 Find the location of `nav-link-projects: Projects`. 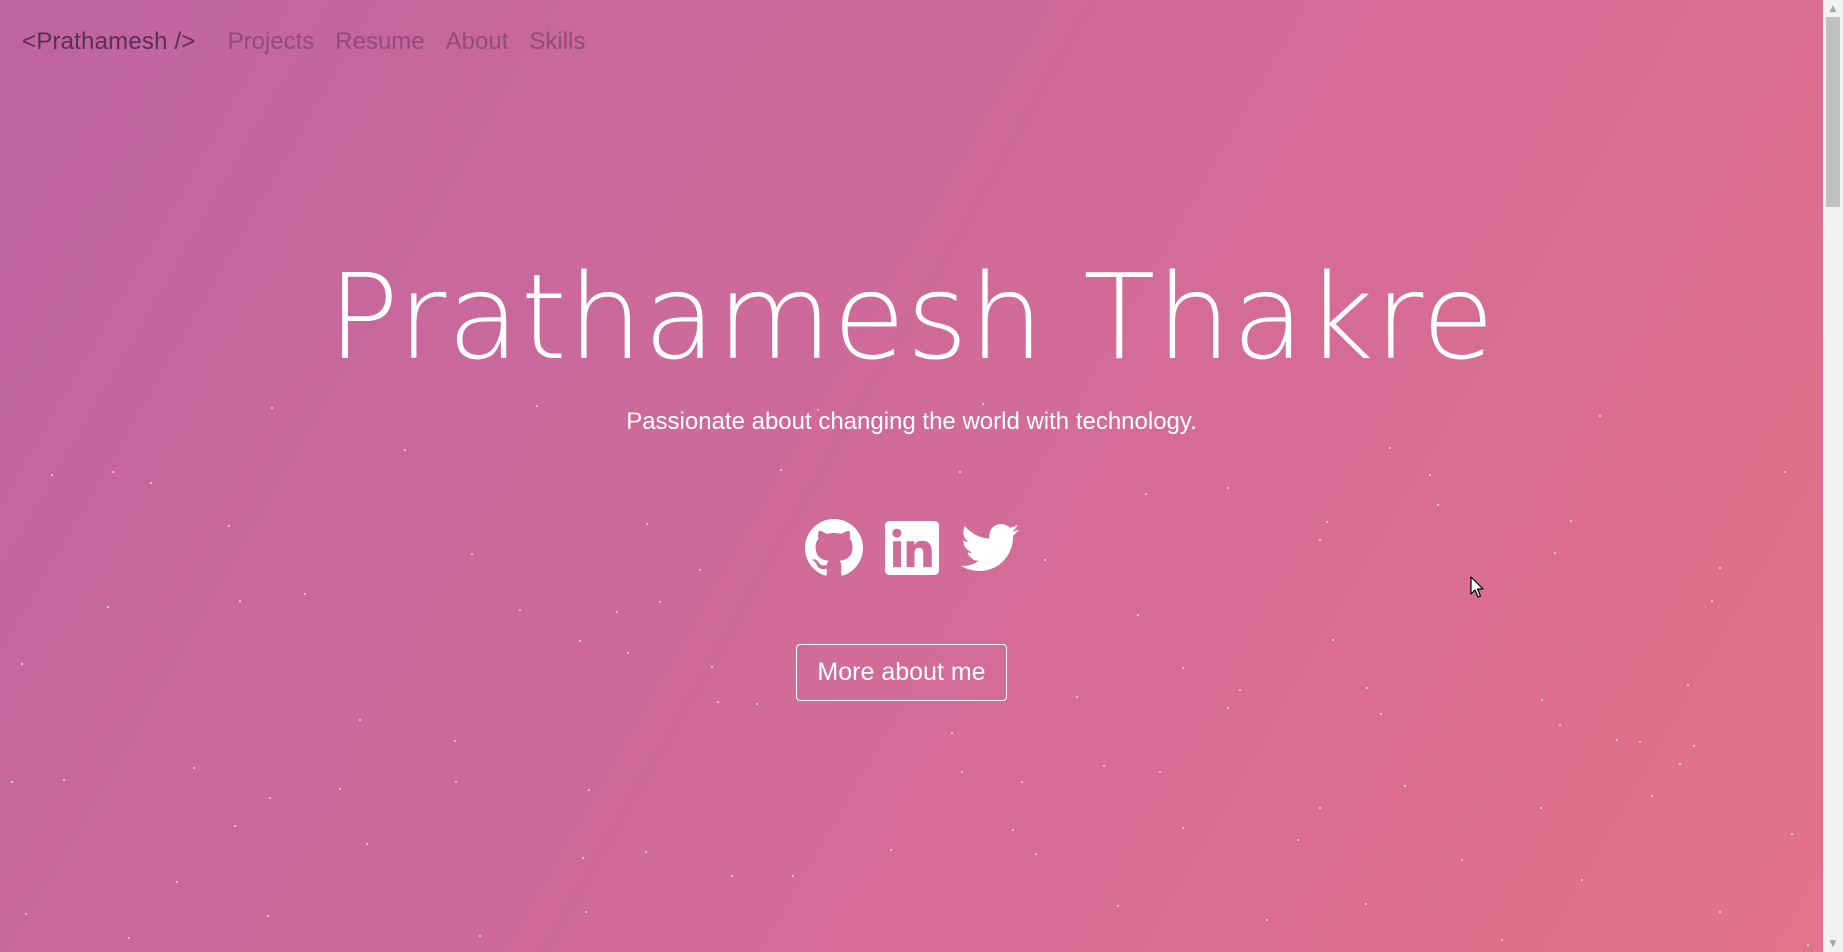

nav-link-projects: Projects is located at coordinates (271, 42).